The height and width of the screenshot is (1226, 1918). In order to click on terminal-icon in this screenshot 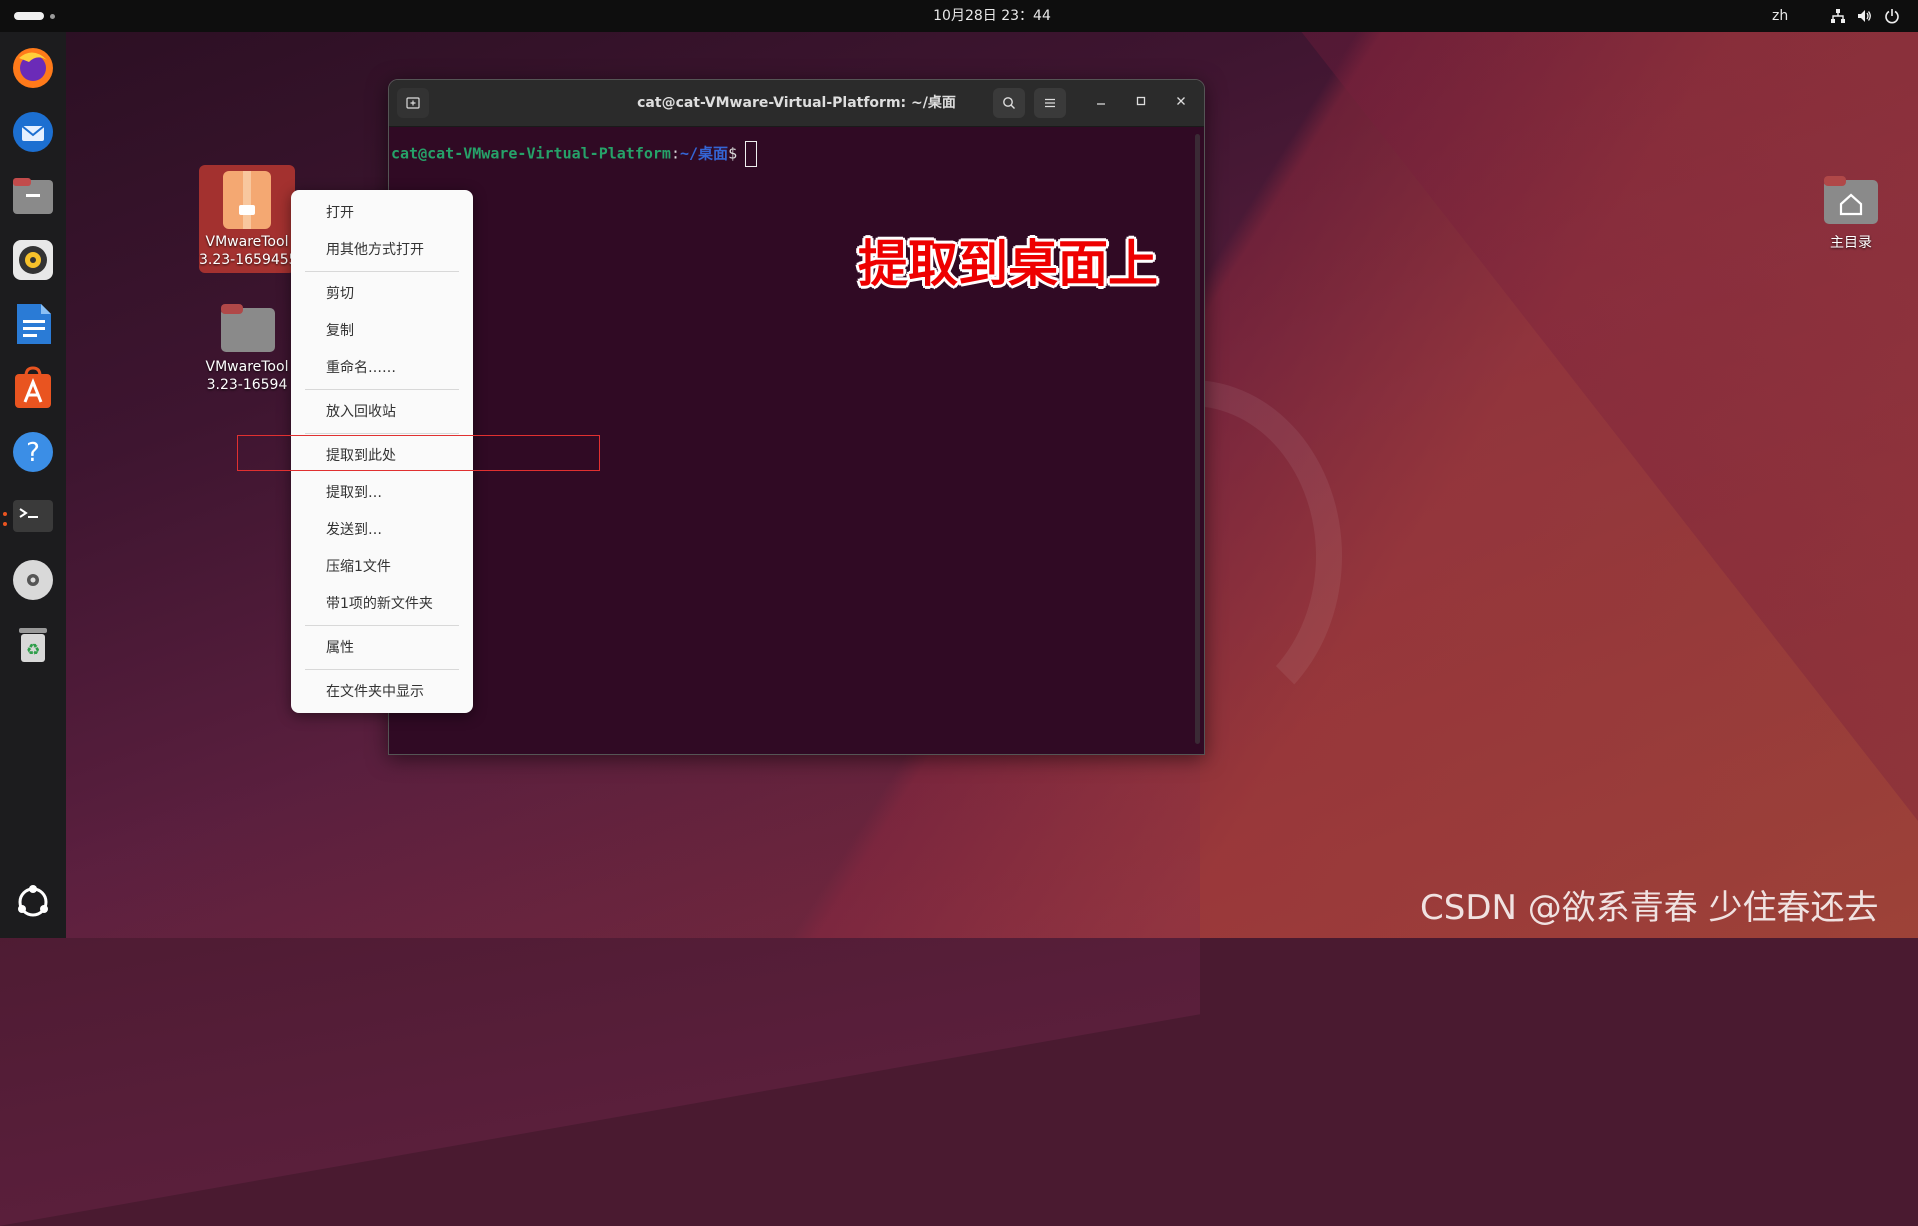, I will do `click(33, 516)`.